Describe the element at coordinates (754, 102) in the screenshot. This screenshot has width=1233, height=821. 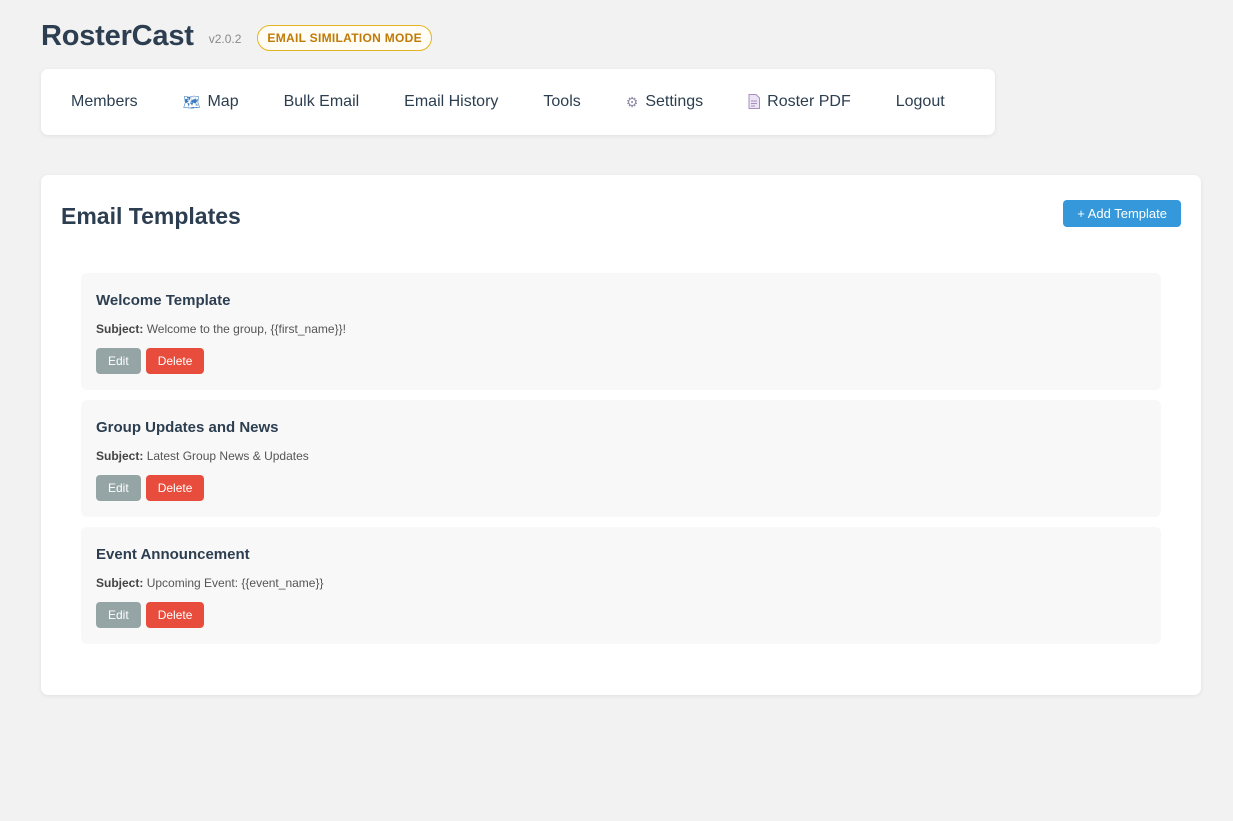
I see `document-icon` at that location.